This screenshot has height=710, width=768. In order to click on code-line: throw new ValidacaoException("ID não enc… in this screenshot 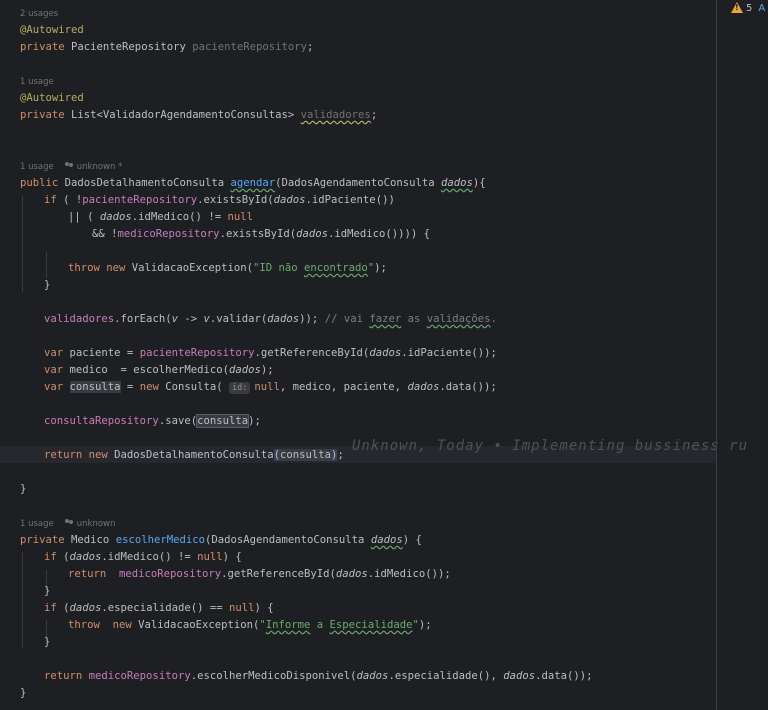, I will do `click(227, 268)`.